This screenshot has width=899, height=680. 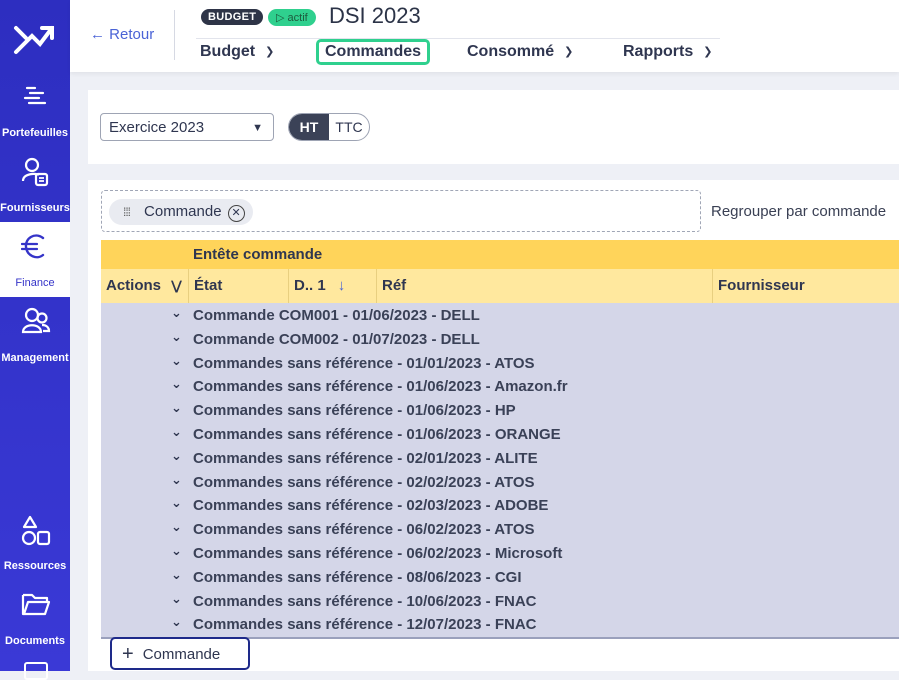 What do you see at coordinates (336, 315) in the screenshot?
I see `group-row-label: Commande COM001 - 01/06/2023 - DELL` at bounding box center [336, 315].